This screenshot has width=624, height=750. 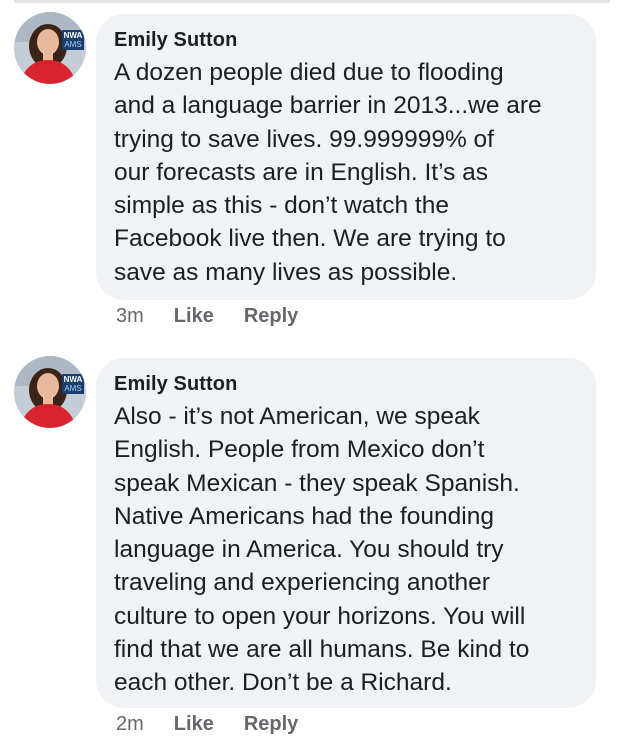 What do you see at coordinates (130, 316) in the screenshot?
I see `comment-timestamp: 3m` at bounding box center [130, 316].